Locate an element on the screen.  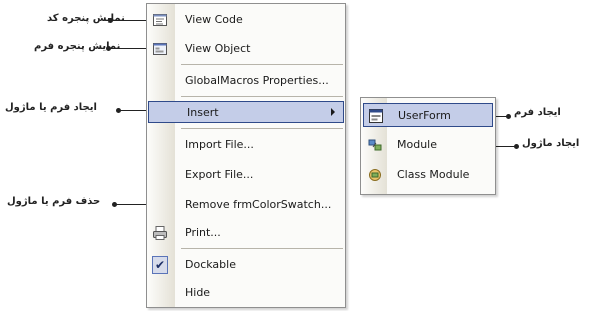
insert-submenu: UserForm Module Class Module is located at coordinates (428, 146).